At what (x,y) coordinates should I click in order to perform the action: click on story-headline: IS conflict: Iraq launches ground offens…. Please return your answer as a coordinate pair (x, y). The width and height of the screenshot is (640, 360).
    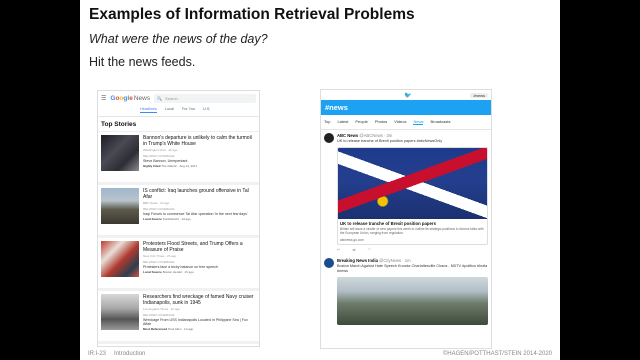
    Looking at the image, I should click on (199, 194).